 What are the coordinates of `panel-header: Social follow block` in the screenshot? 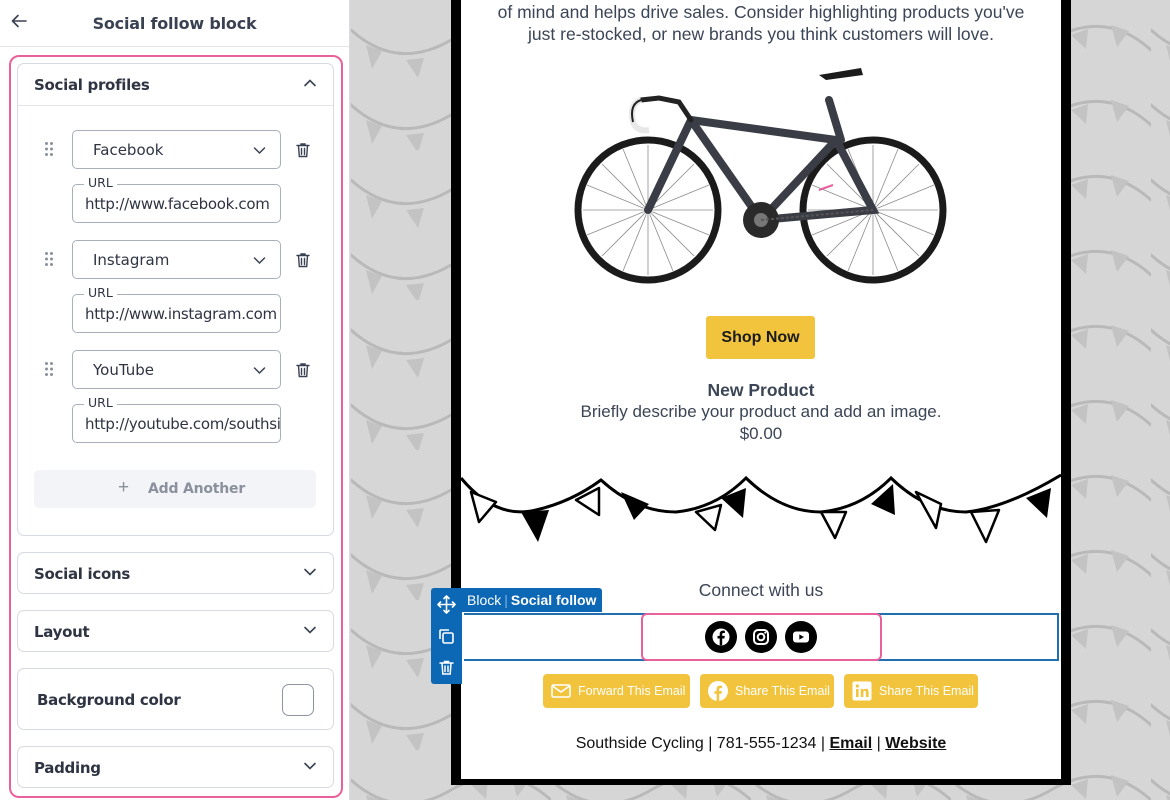 It's located at (174, 23).